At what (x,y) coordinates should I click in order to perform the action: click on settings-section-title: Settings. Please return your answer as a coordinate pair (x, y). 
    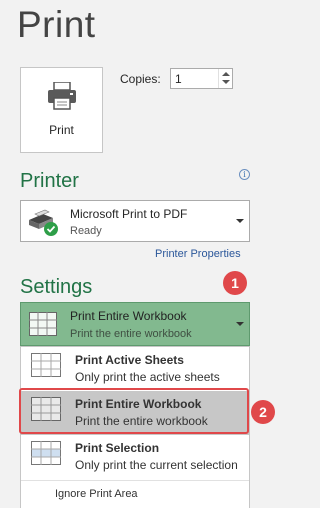
    Looking at the image, I should click on (56, 287).